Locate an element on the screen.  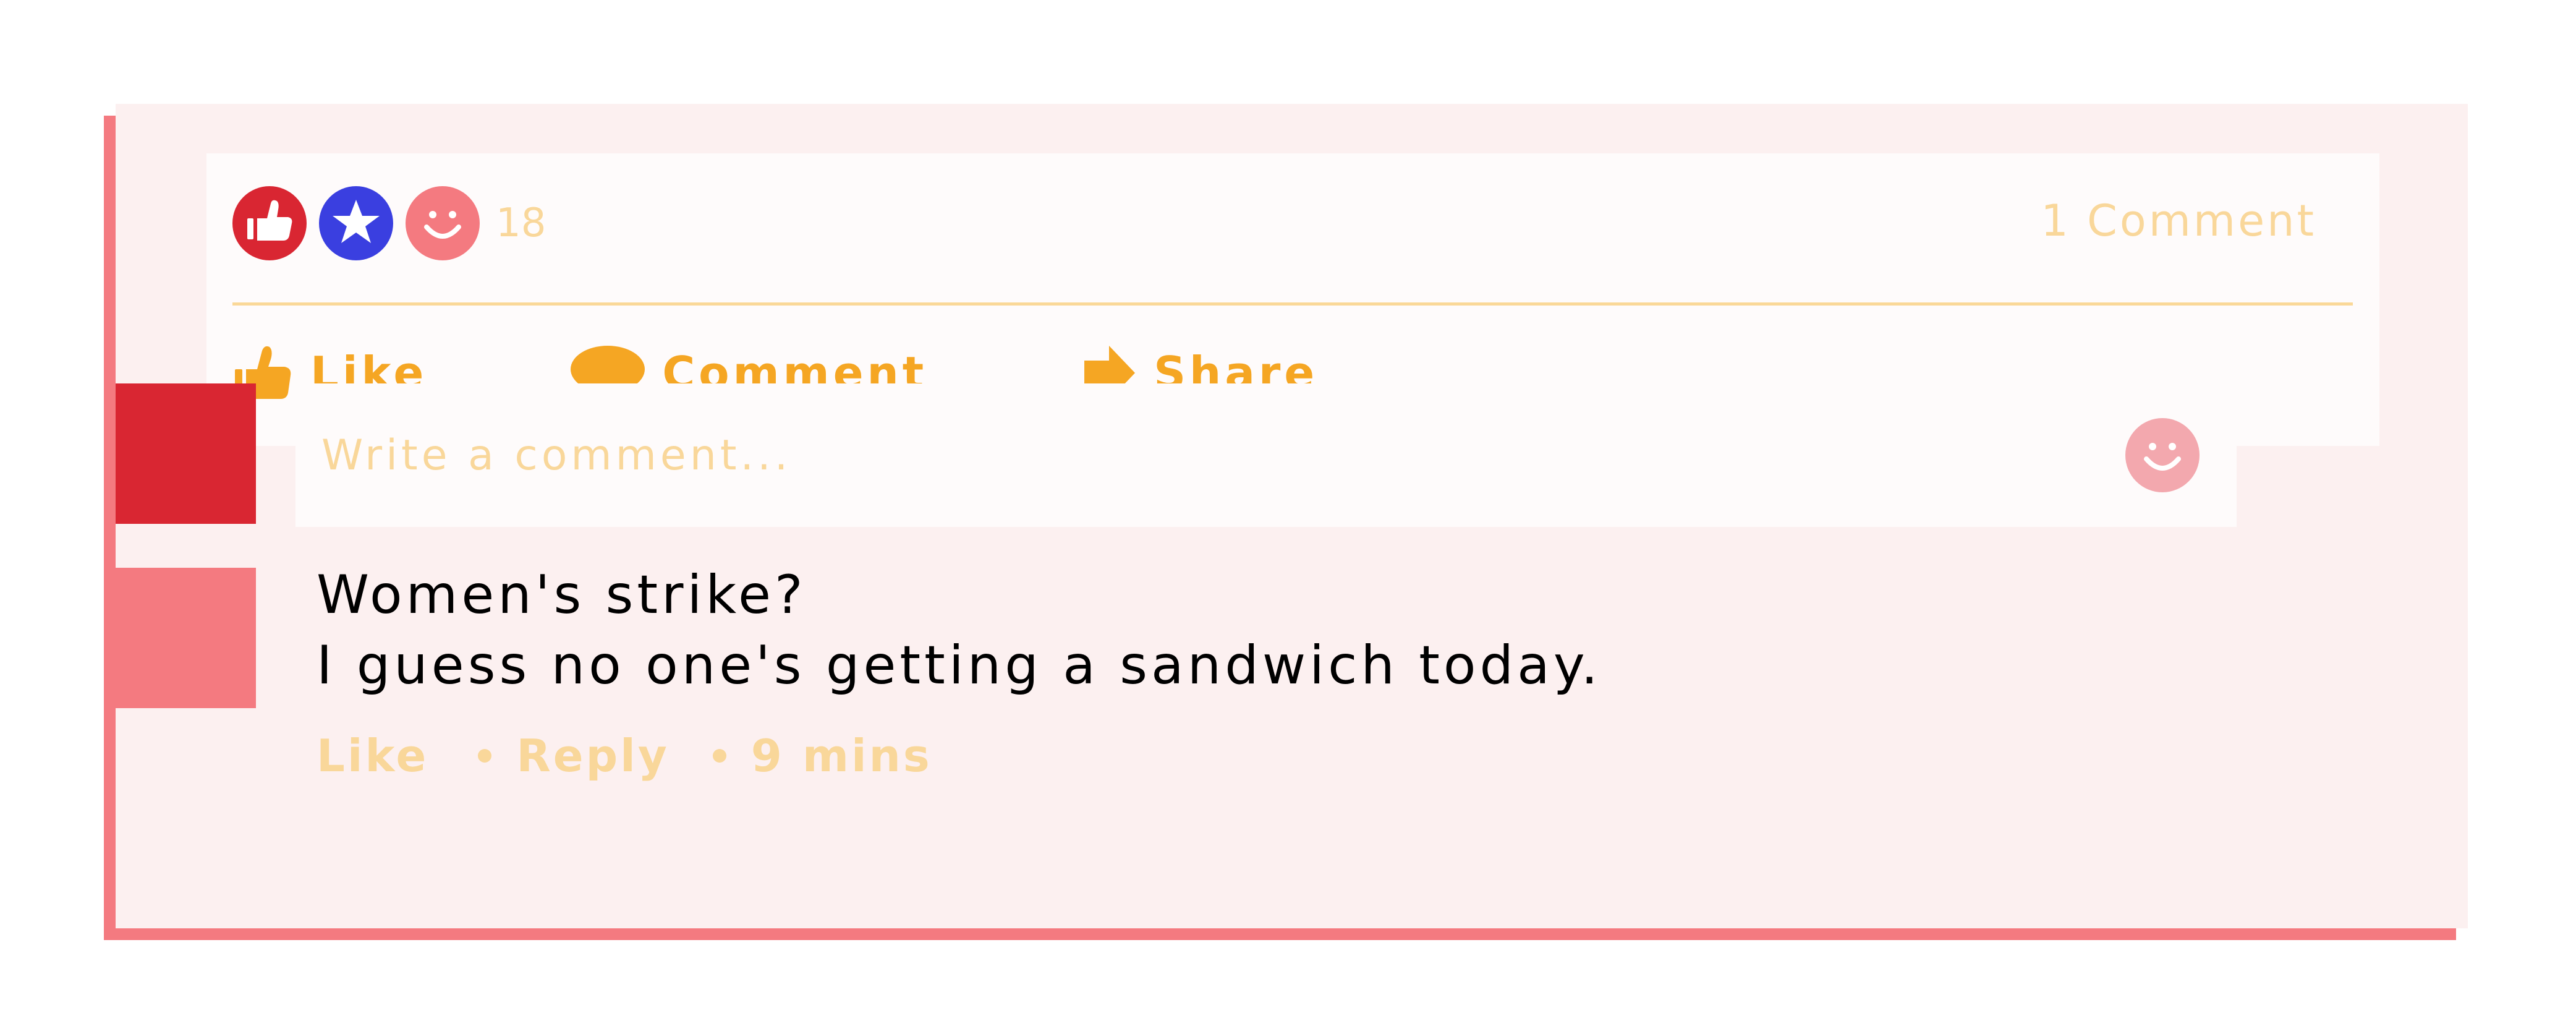
comment-like-link: Like is located at coordinates (372, 756).